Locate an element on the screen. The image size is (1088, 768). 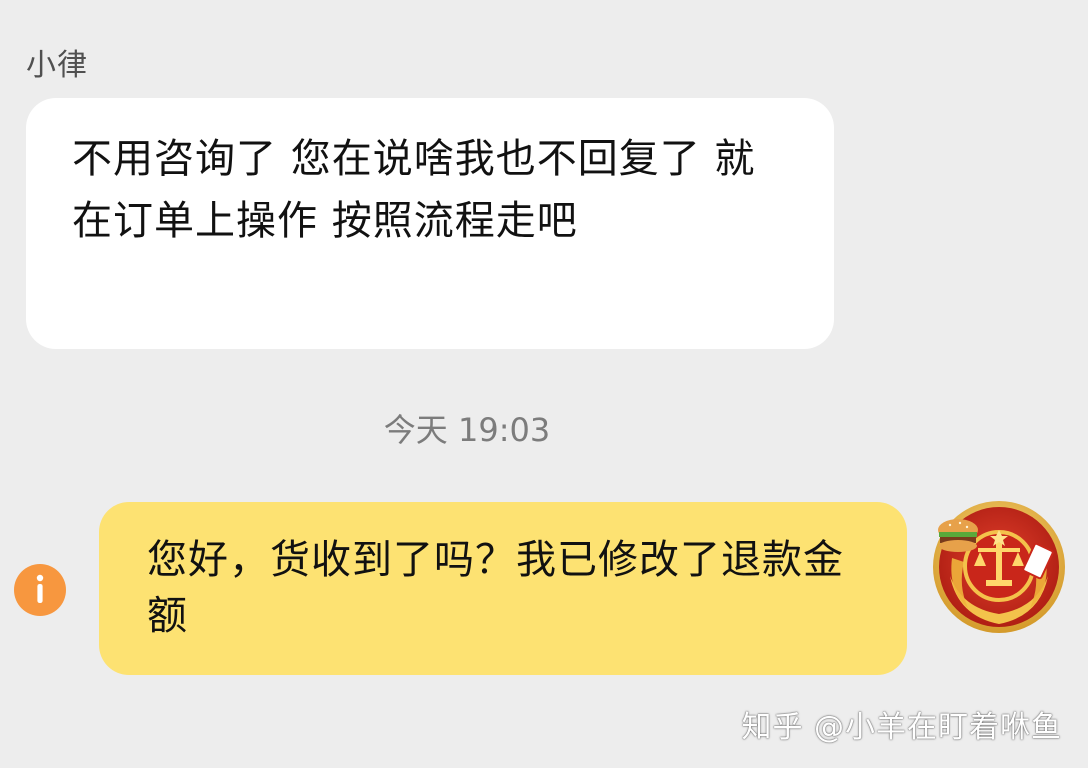
watermark: 知乎 @小羊在盯着咻鱼 is located at coordinates (901, 727).